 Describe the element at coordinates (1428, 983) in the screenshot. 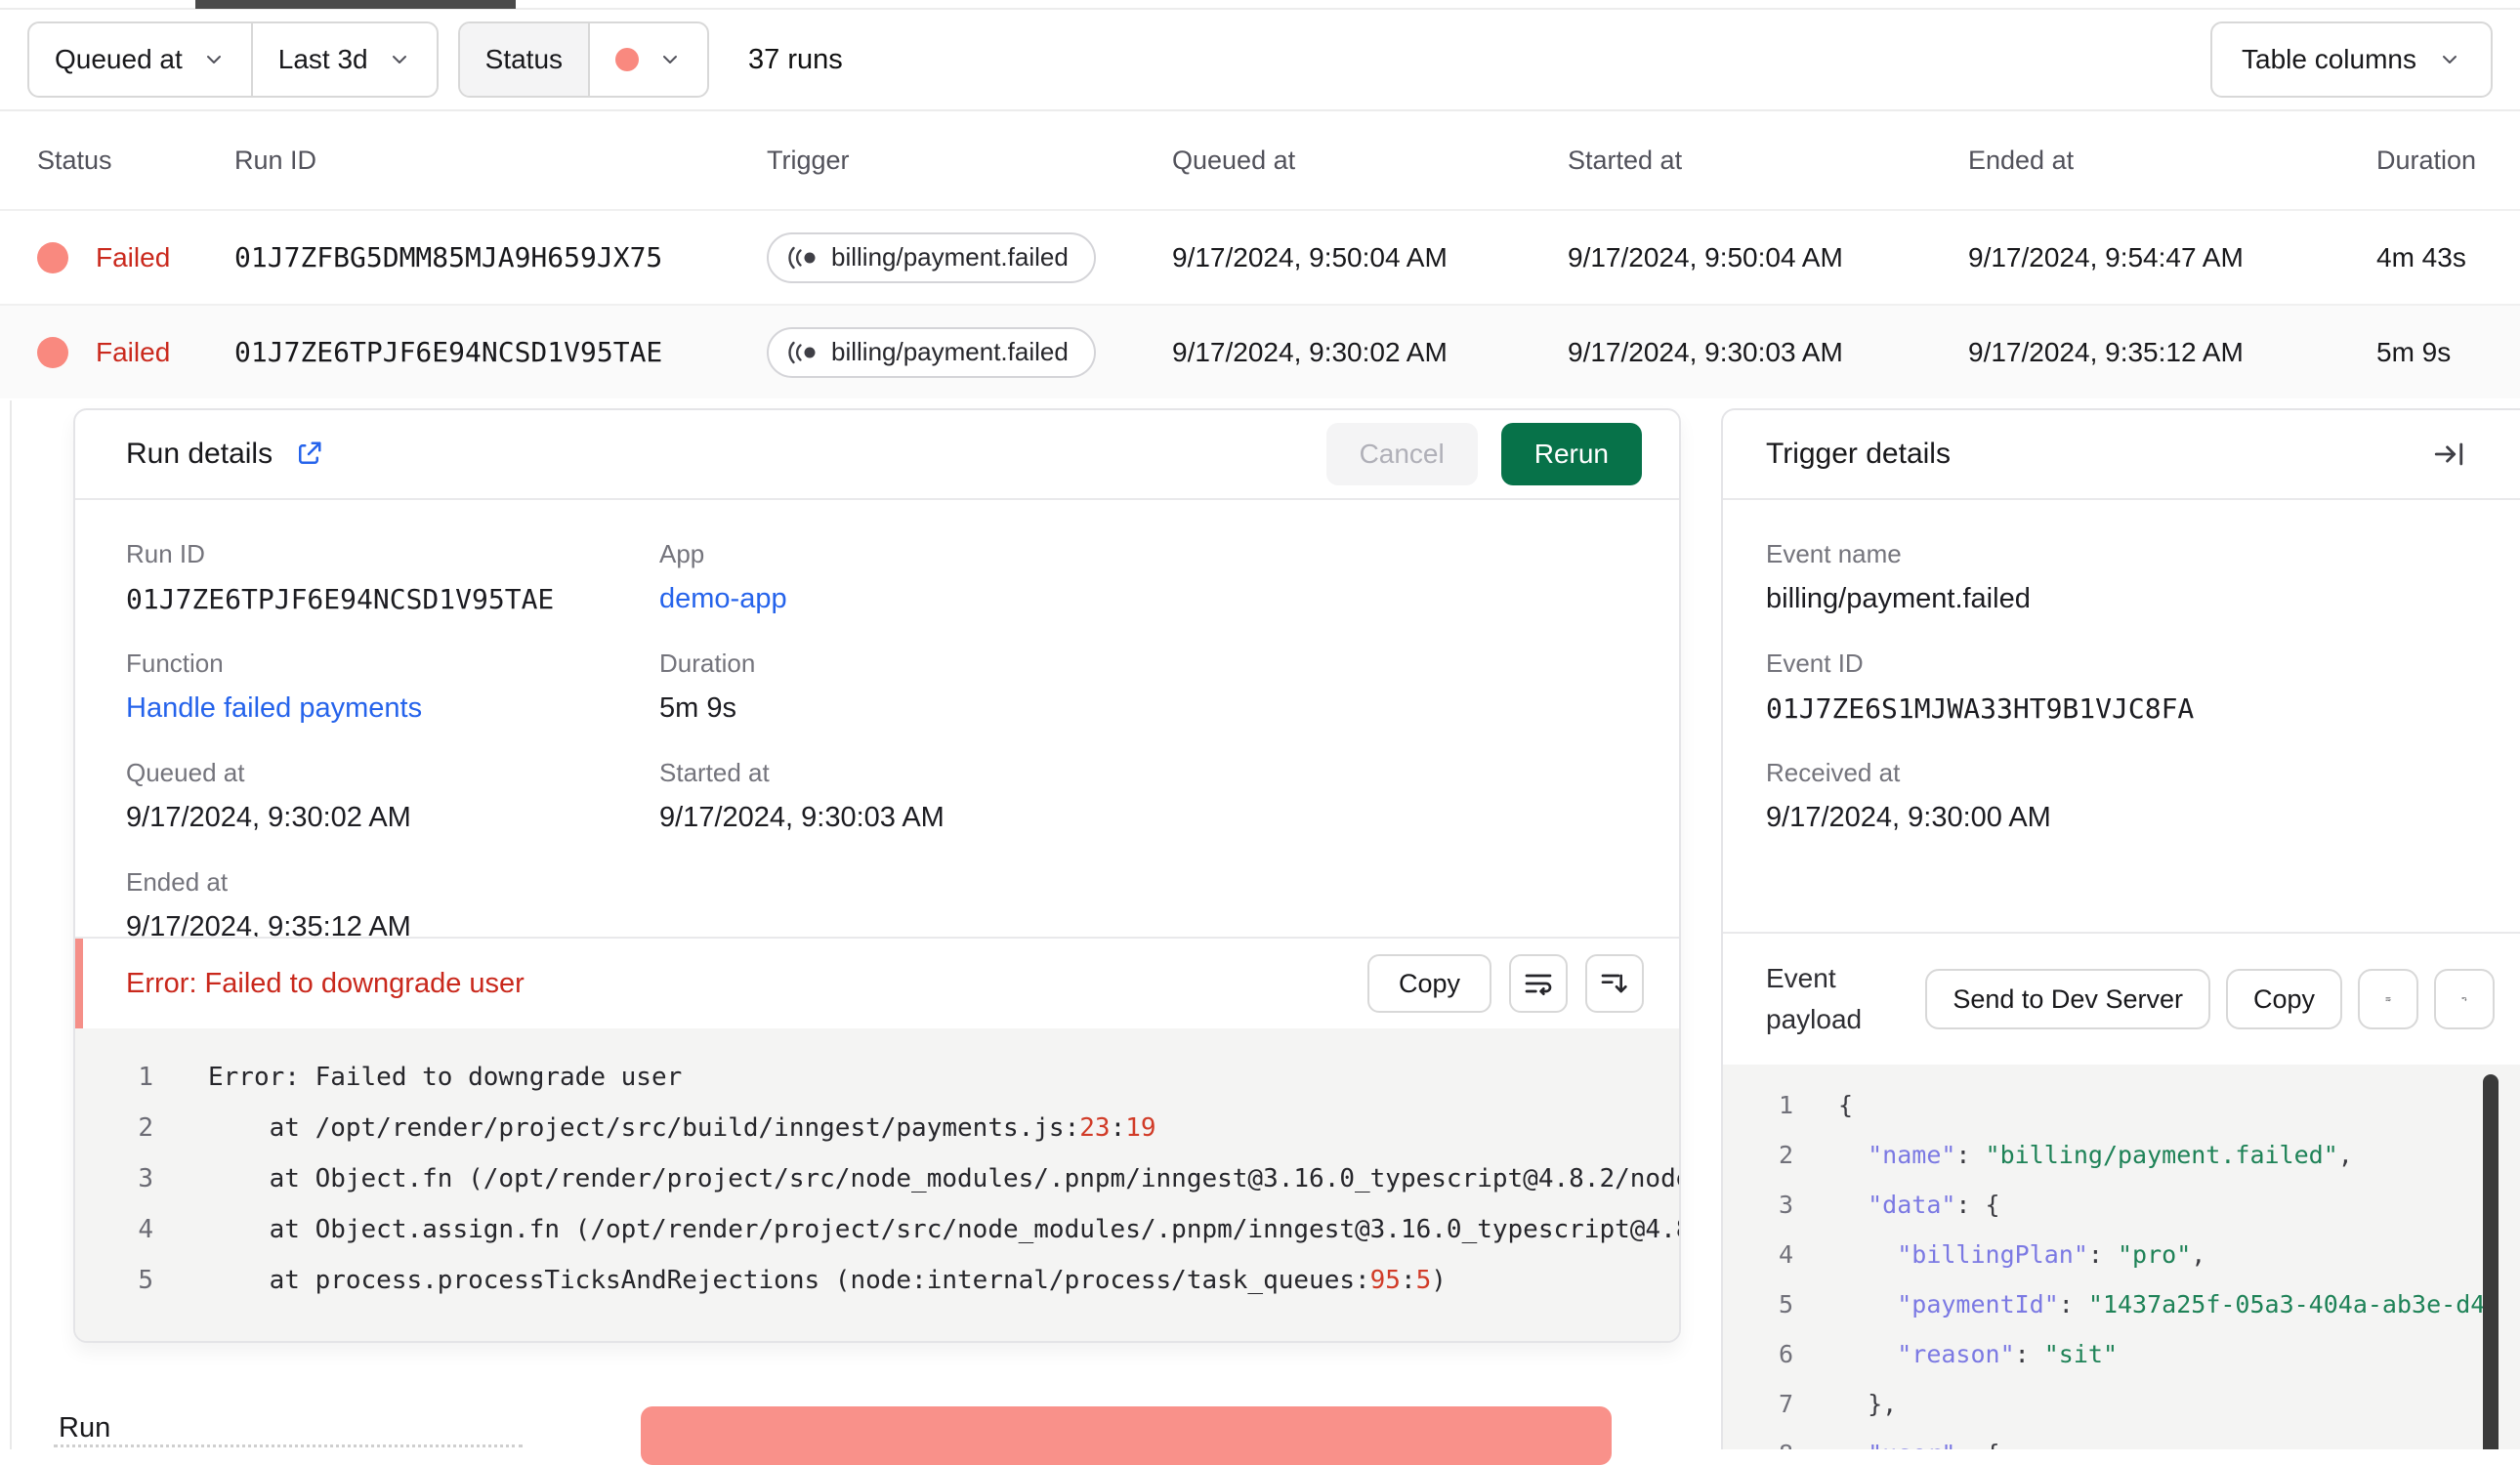

I see `copy-error-button: Copy` at that location.